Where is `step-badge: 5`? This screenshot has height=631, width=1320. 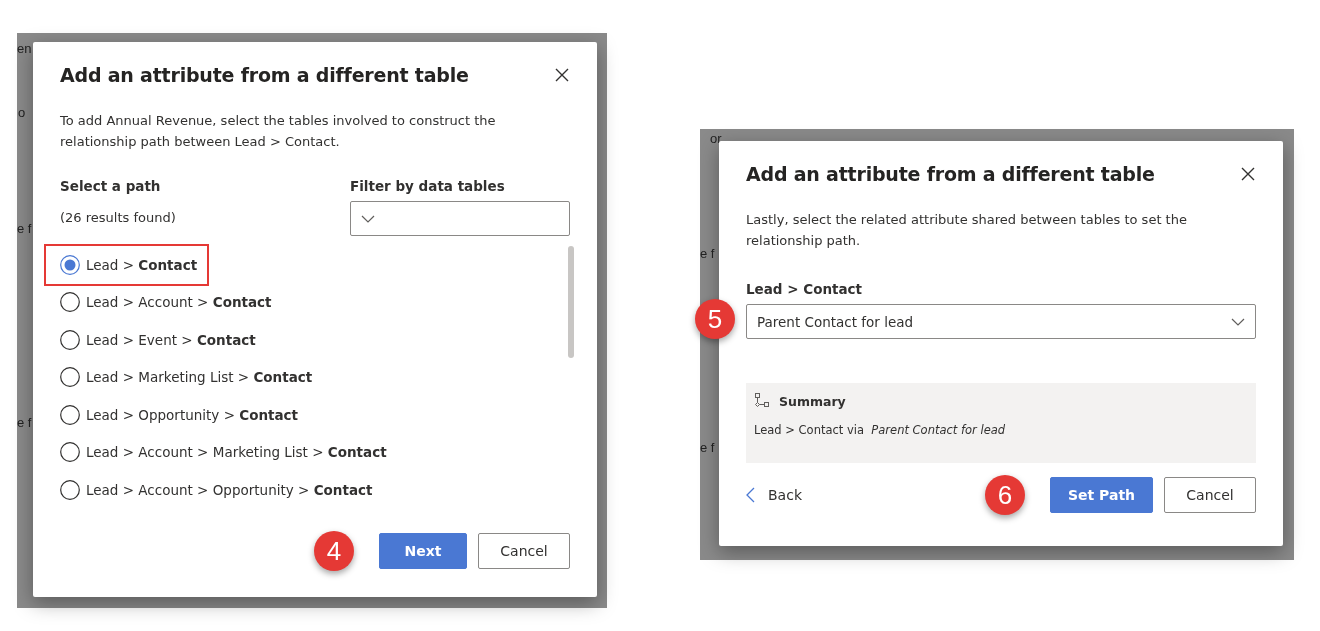
step-badge: 5 is located at coordinates (715, 319).